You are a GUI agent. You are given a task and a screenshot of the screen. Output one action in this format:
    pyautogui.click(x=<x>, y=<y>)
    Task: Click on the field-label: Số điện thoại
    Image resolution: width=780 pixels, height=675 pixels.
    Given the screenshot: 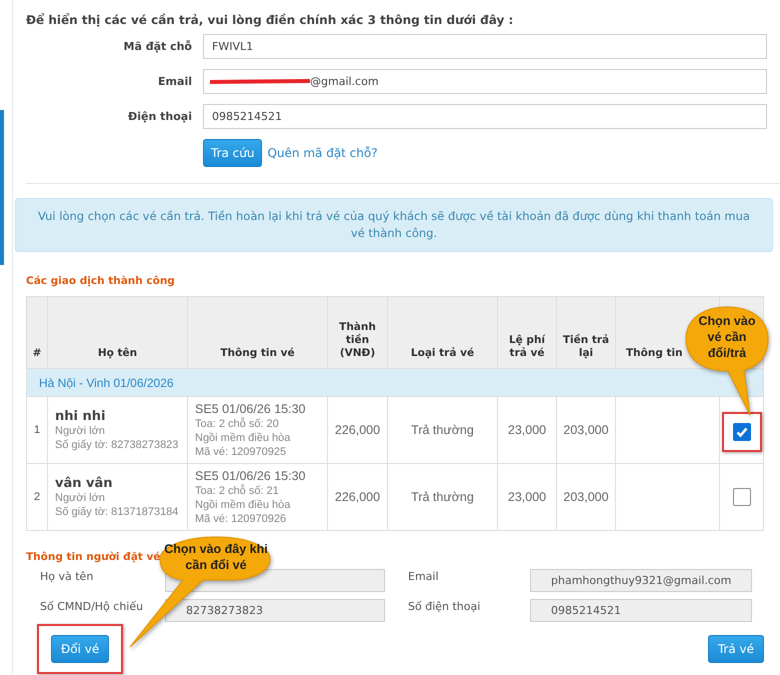 What is the action you would take?
    pyautogui.click(x=444, y=606)
    